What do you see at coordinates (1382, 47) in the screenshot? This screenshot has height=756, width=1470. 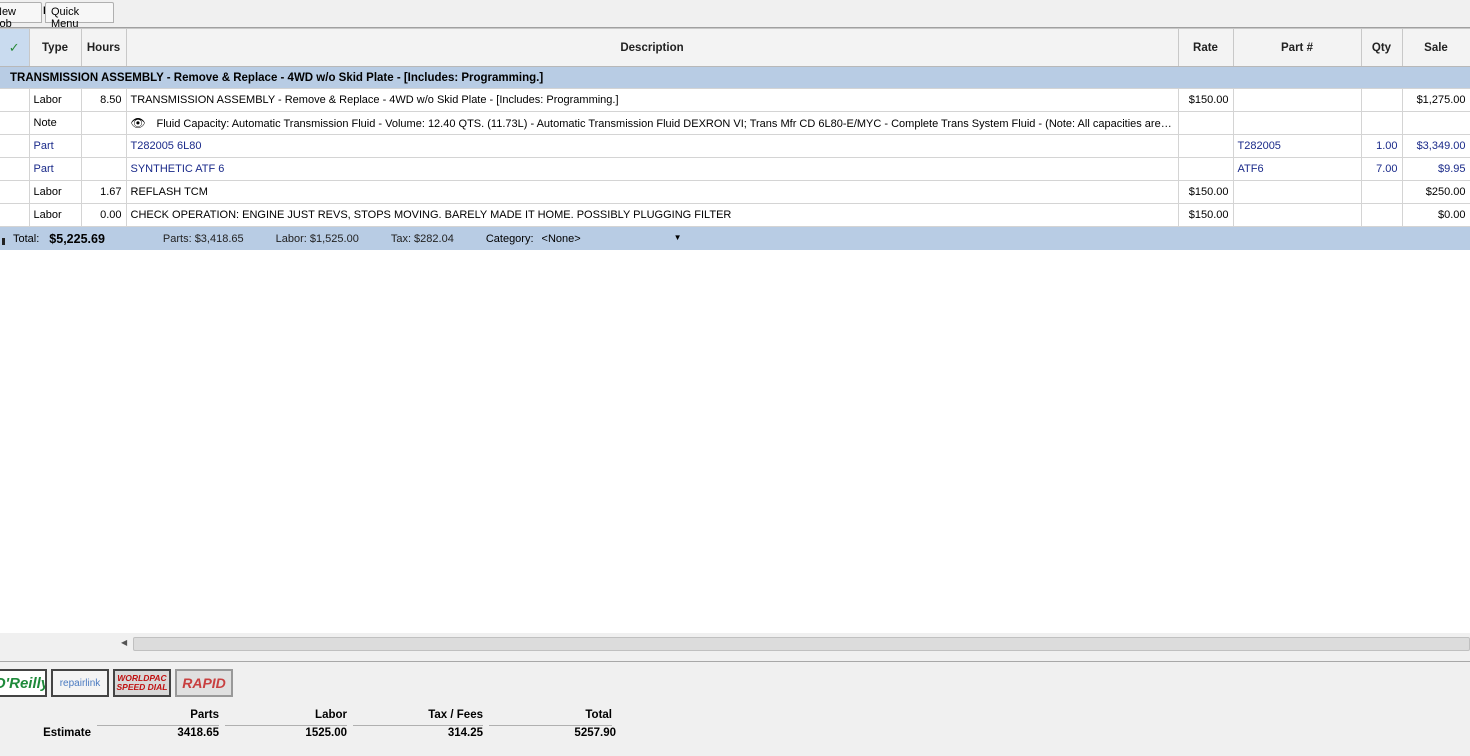 I see `column-header-qty: Qty` at bounding box center [1382, 47].